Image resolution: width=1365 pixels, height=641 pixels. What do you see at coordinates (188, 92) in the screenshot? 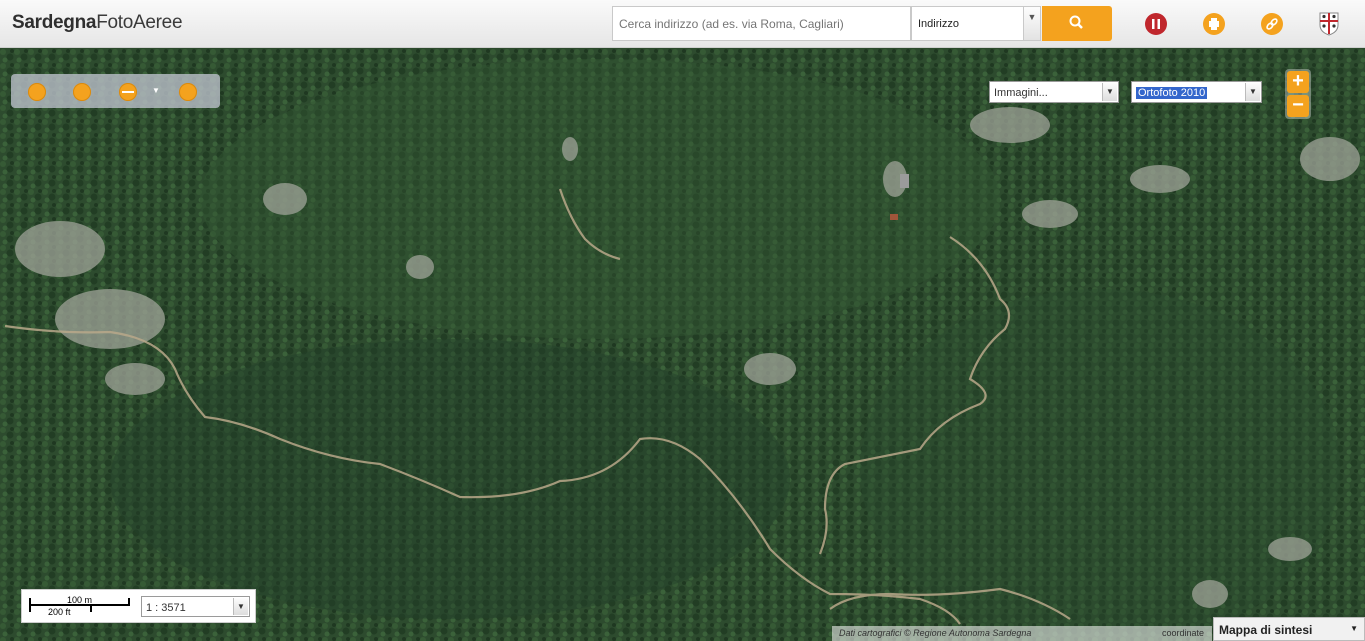
I see `compass-icon` at bounding box center [188, 92].